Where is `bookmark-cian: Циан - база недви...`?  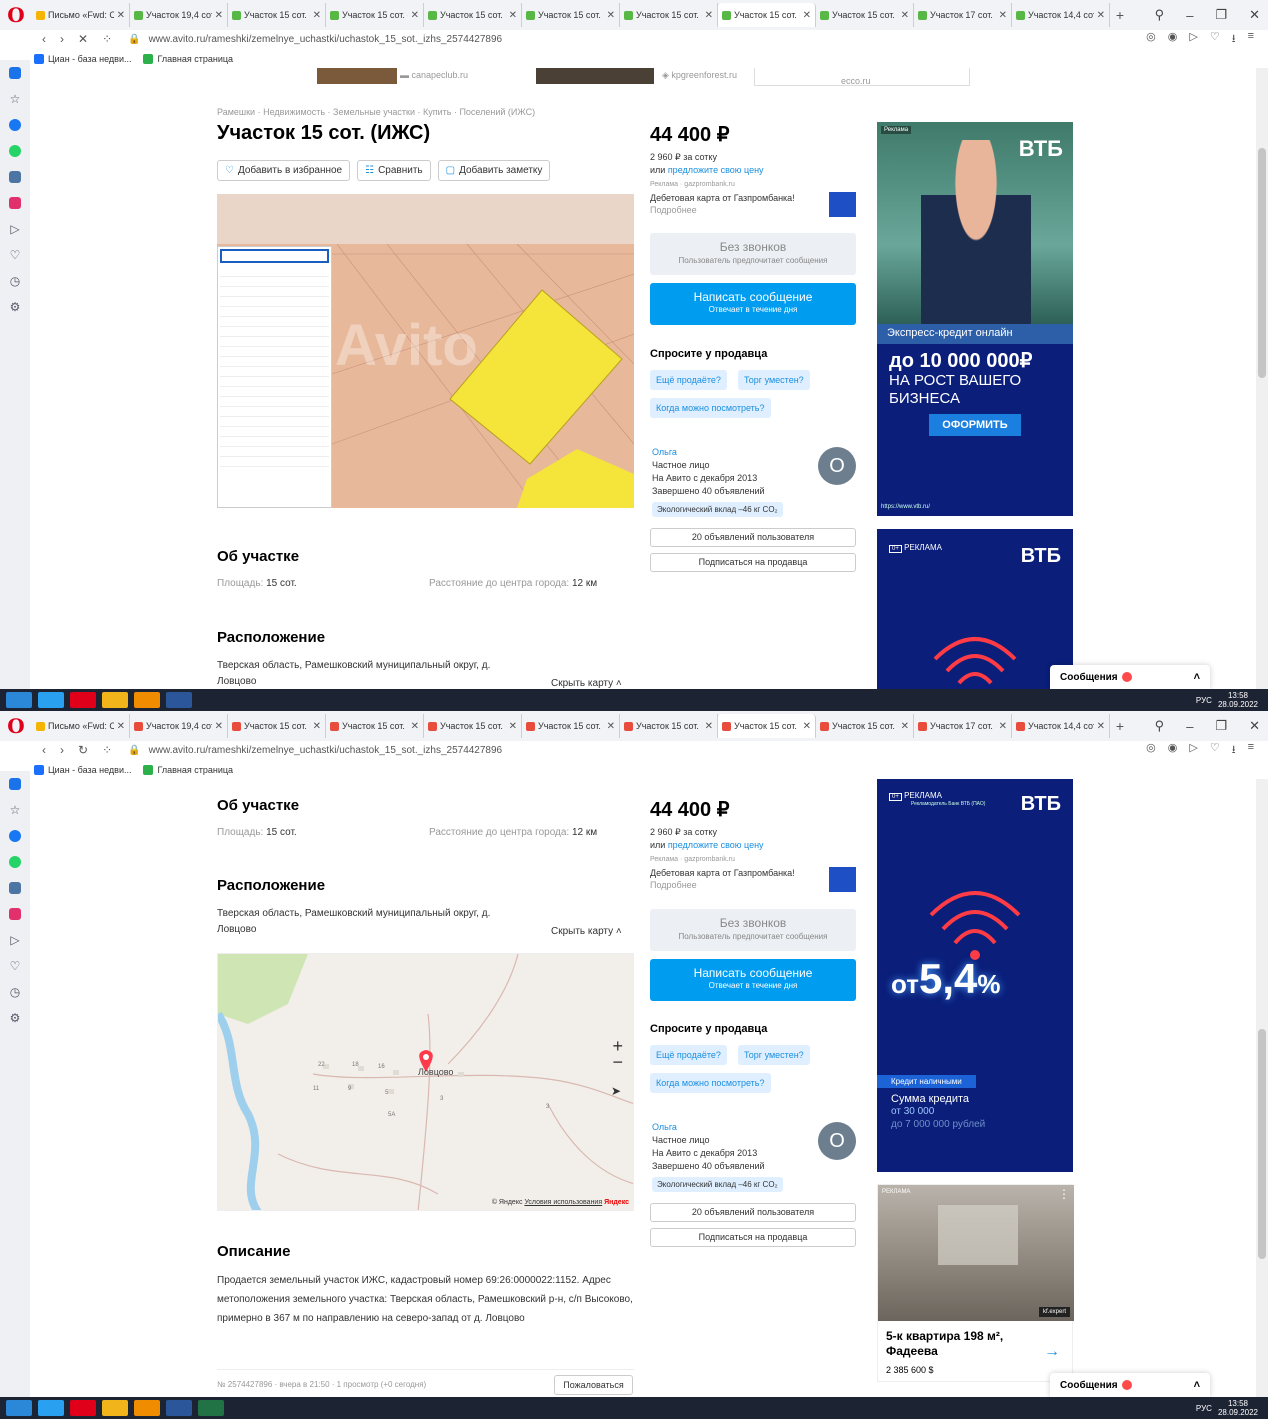
bookmark-cian: Циан - база недви... is located at coordinates (82, 770).